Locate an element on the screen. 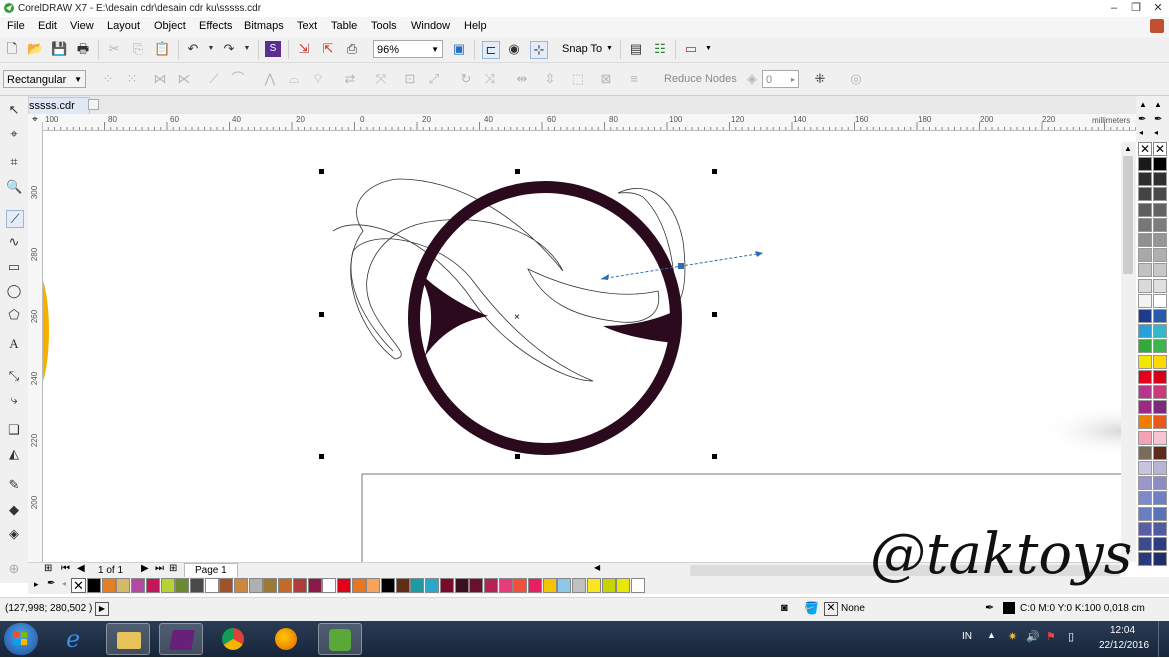  pick-tool-icon: ↖ is located at coordinates (14, 110).